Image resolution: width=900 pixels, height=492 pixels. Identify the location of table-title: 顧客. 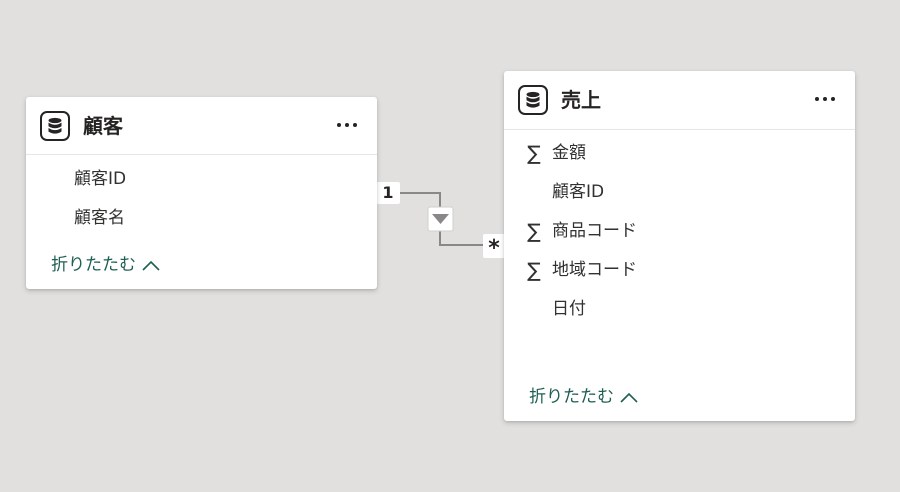
(103, 126).